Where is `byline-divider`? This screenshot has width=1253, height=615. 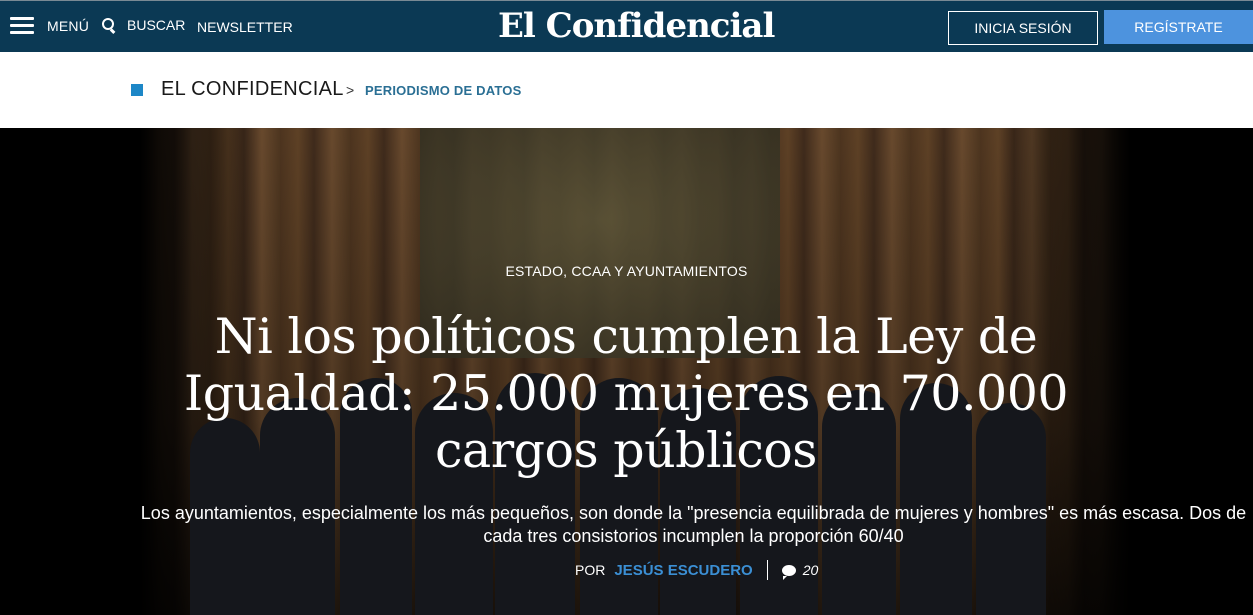
byline-divider is located at coordinates (767, 570).